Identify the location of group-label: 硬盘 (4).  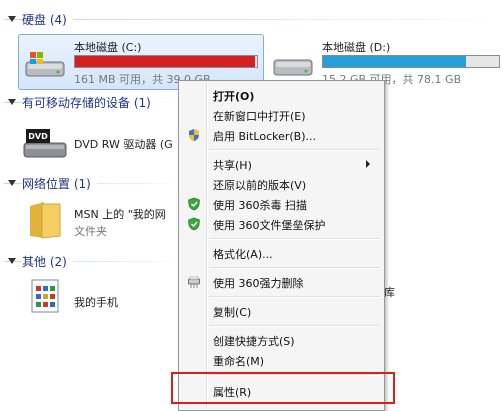
(47, 19).